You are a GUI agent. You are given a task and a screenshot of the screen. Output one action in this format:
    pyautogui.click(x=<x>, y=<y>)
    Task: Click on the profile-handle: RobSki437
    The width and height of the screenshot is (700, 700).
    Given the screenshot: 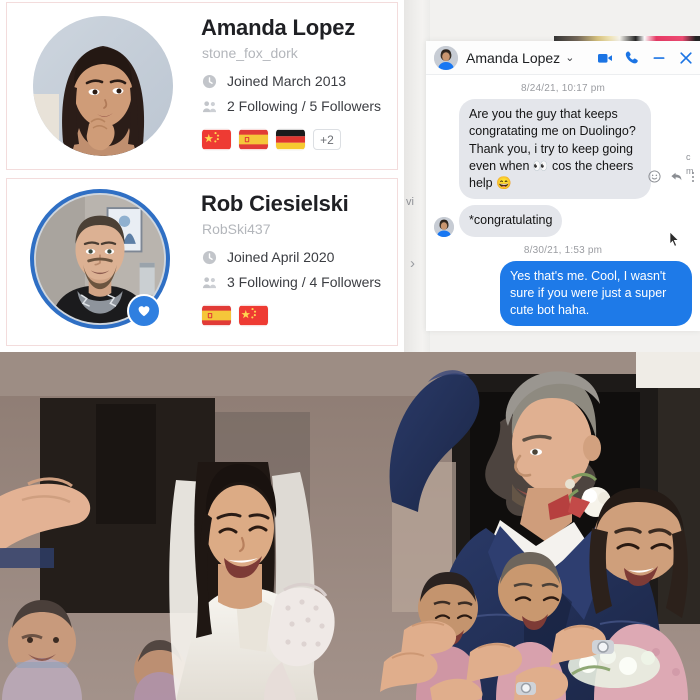 What is the action you would take?
    pyautogui.click(x=236, y=229)
    